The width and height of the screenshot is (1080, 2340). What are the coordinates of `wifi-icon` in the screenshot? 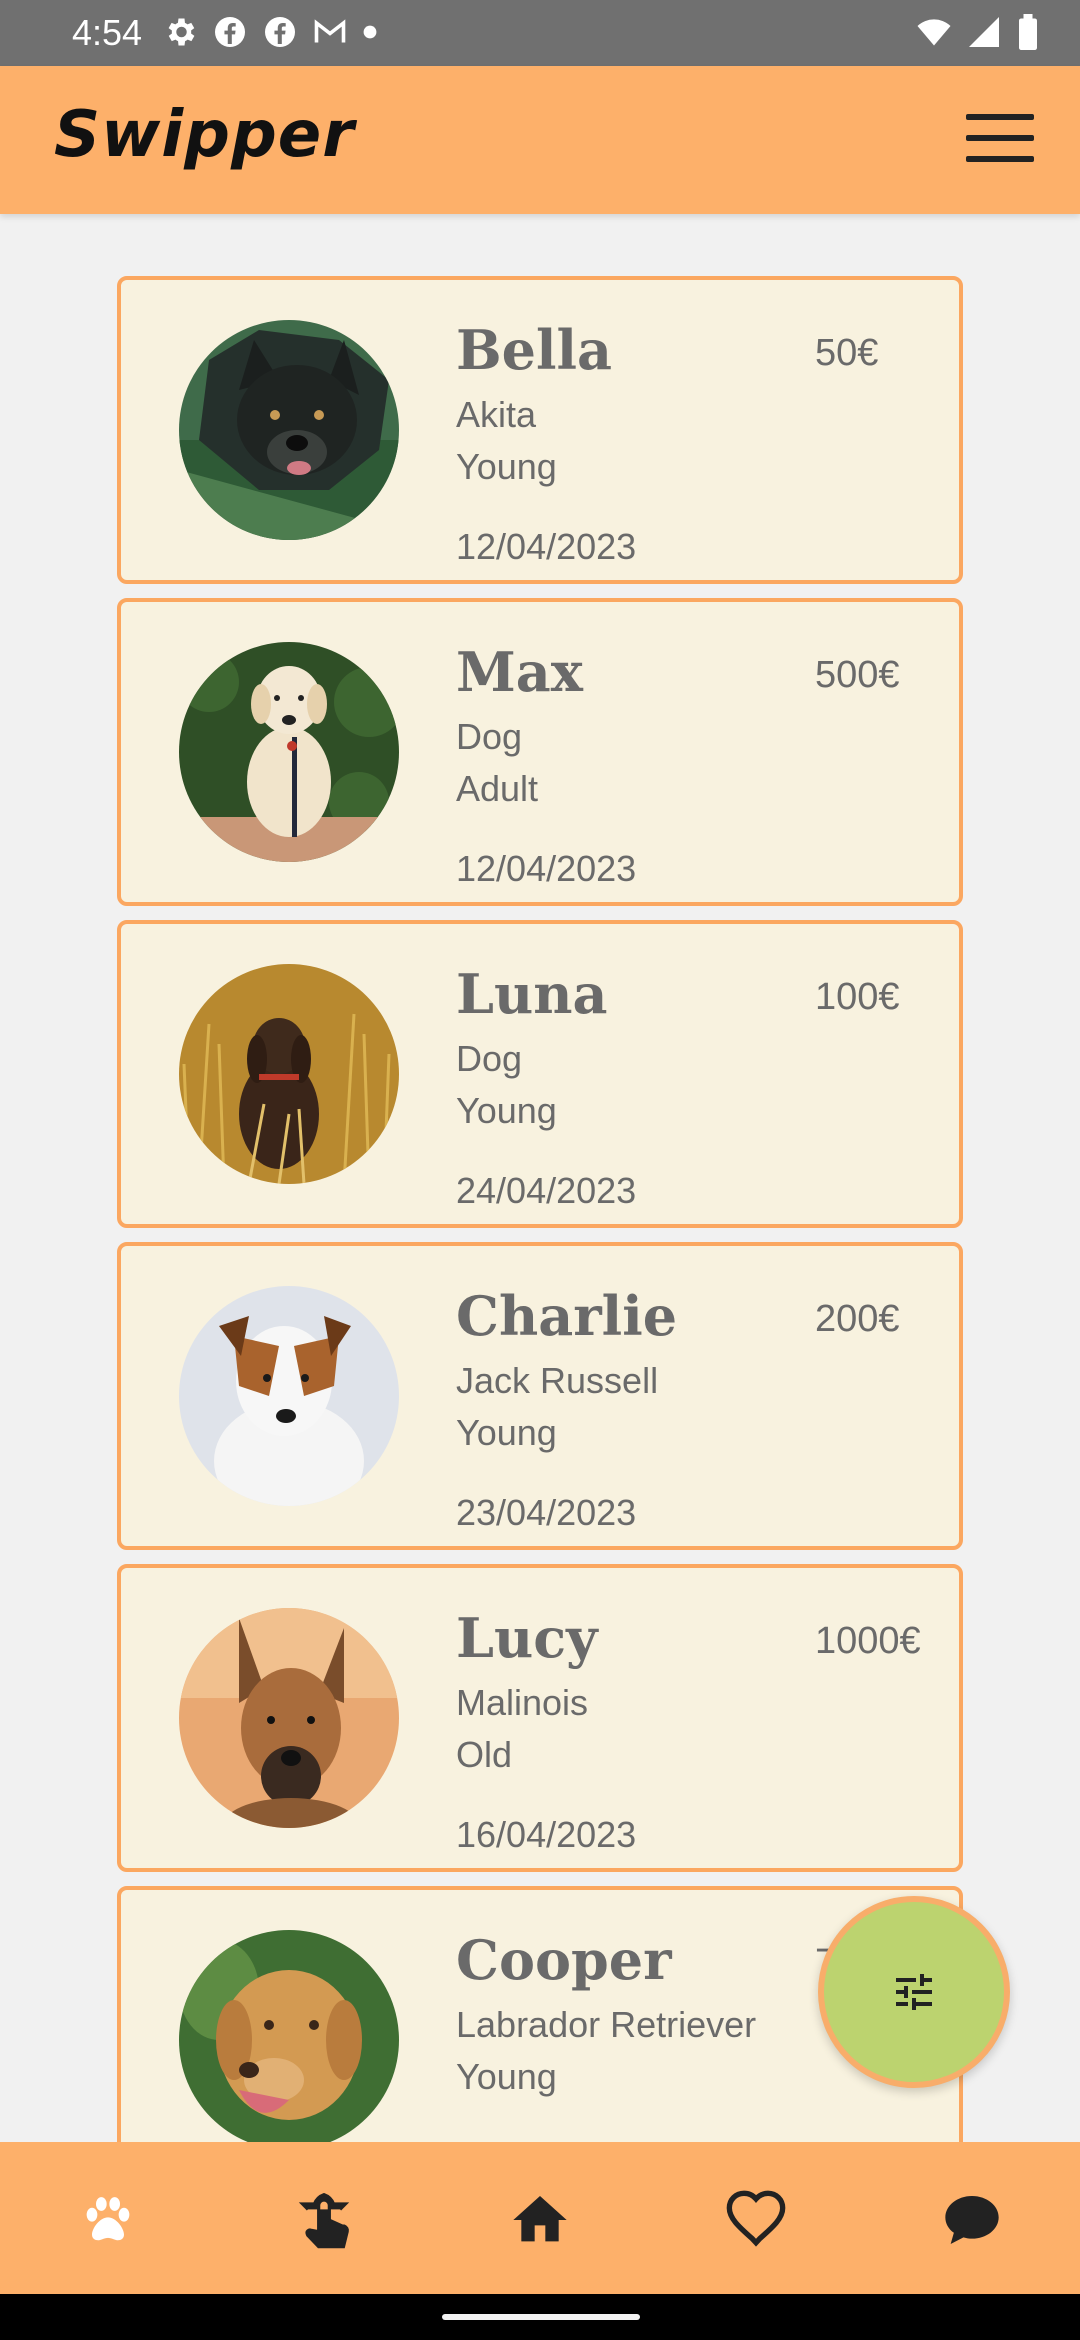 It's located at (934, 32).